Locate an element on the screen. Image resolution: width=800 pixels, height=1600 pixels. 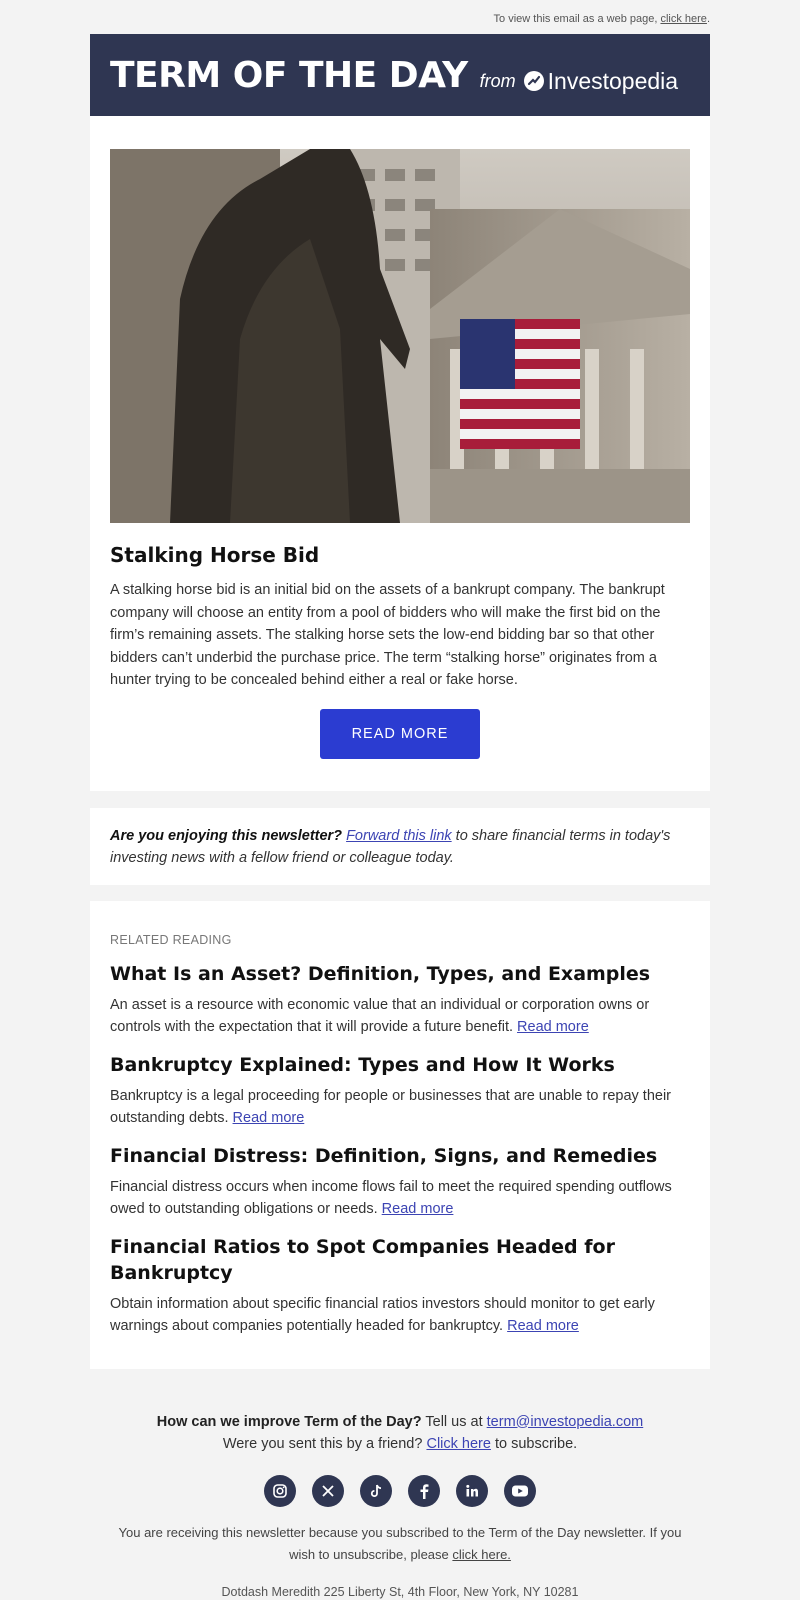
read-more-wrap: READ MORE is located at coordinates (400, 733).